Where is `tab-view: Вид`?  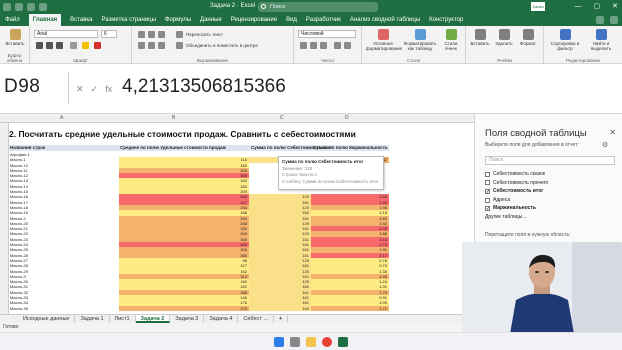
tab-view: Вид is located at coordinates (291, 20).